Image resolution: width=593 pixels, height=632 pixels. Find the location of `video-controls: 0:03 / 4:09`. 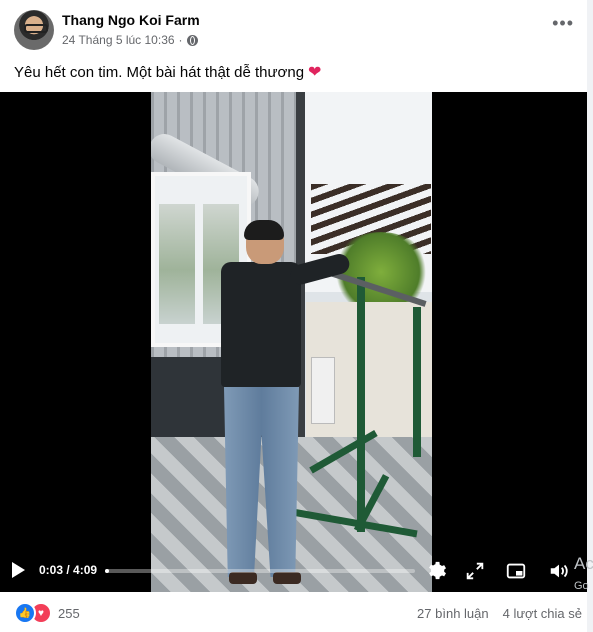

video-controls: 0:03 / 4:09 is located at coordinates (293, 571).